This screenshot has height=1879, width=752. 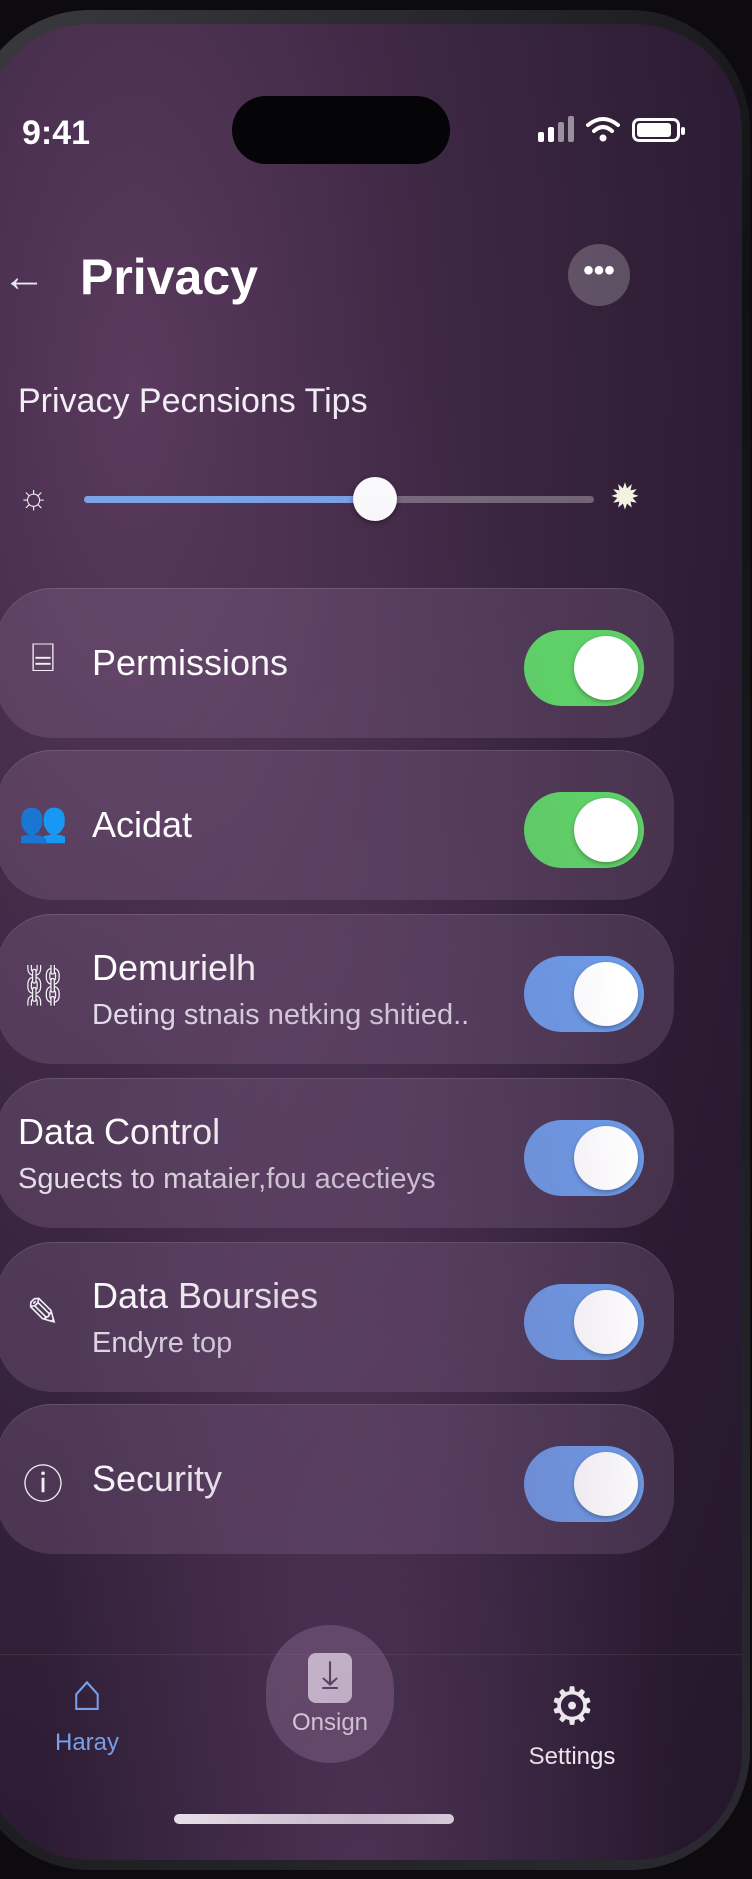 What do you see at coordinates (337, 663) in the screenshot?
I see `setting-permissions: ⌸ Permissions` at bounding box center [337, 663].